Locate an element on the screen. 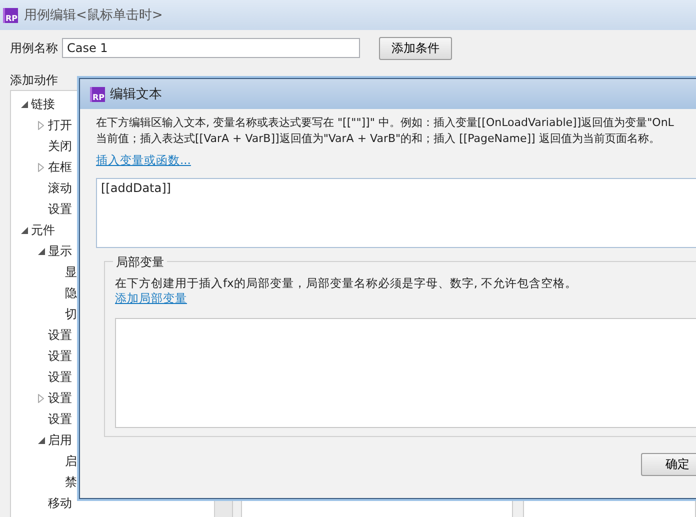 The height and width of the screenshot is (517, 696). text-input-field: [[addData]] is located at coordinates (396, 213).